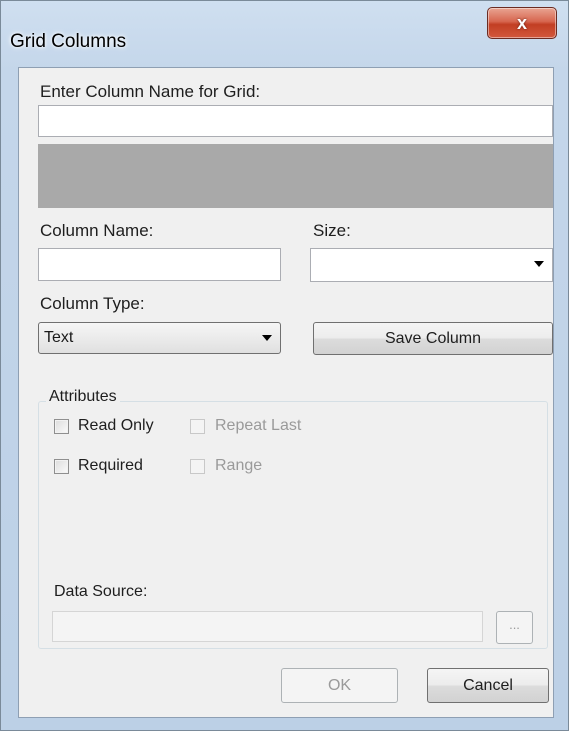  What do you see at coordinates (295, 176) in the screenshot?
I see `columns-preview-panel` at bounding box center [295, 176].